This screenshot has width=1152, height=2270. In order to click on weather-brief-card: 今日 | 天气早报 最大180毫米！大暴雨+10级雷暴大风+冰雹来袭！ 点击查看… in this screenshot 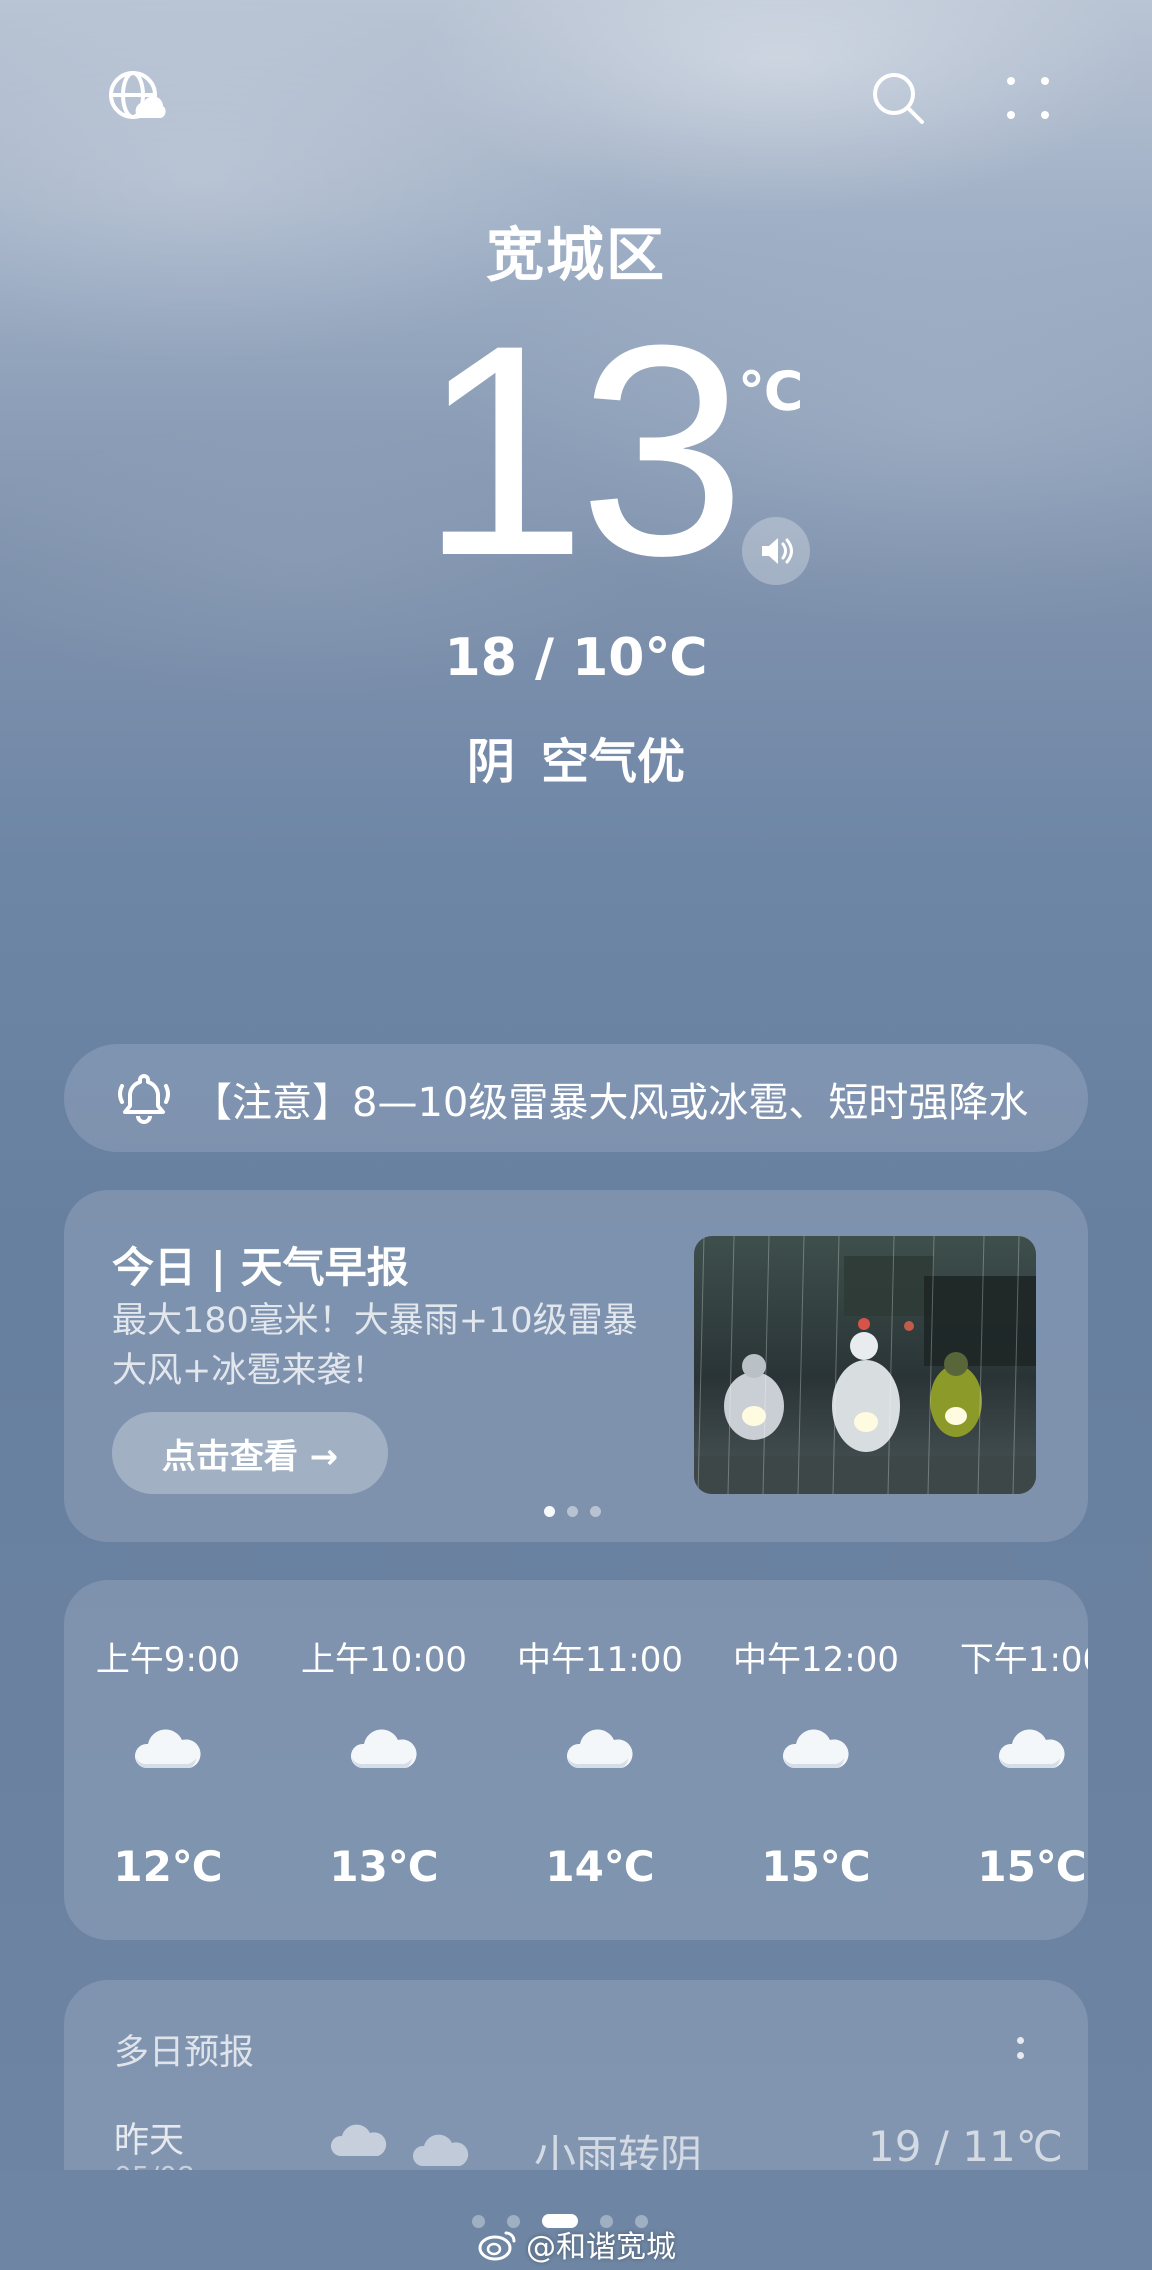, I will do `click(576, 1366)`.